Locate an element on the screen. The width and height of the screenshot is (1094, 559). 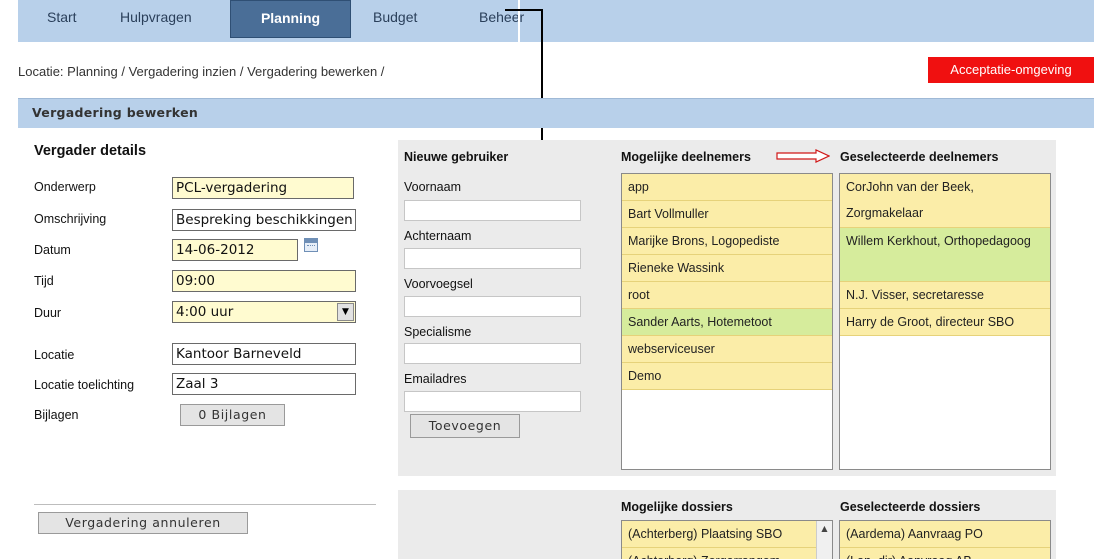
tijd-label: Tijd is located at coordinates (44, 281).